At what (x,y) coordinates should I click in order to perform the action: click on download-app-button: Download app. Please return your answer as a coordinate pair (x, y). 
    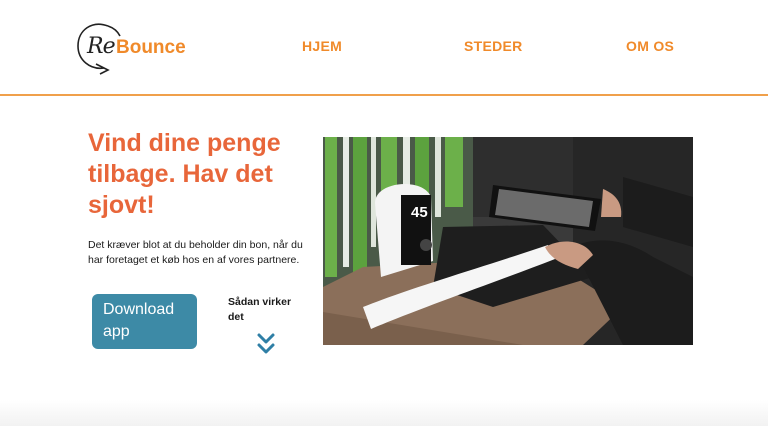
    Looking at the image, I should click on (144, 321).